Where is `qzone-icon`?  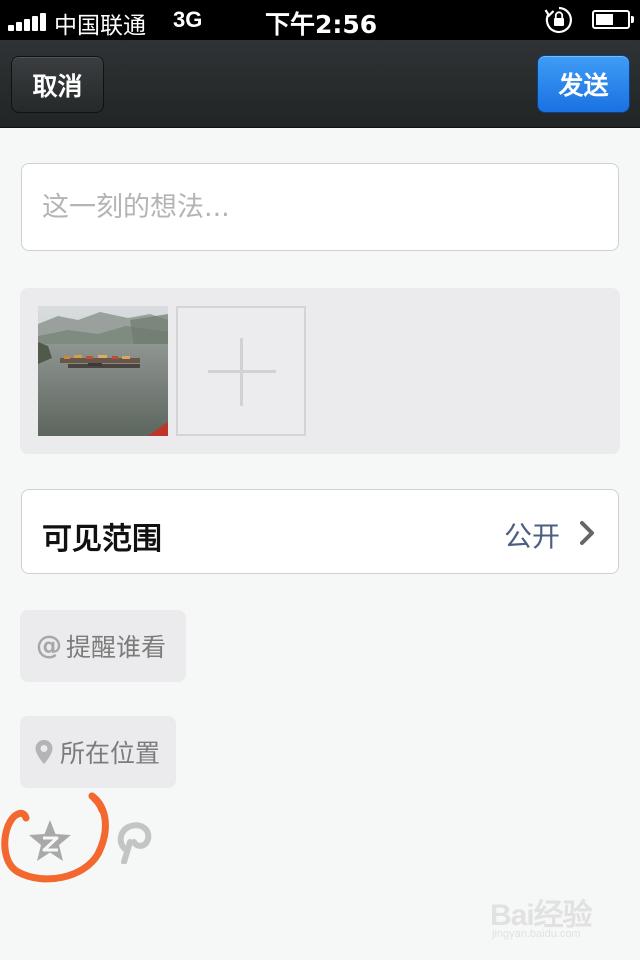
qzone-icon is located at coordinates (50, 841).